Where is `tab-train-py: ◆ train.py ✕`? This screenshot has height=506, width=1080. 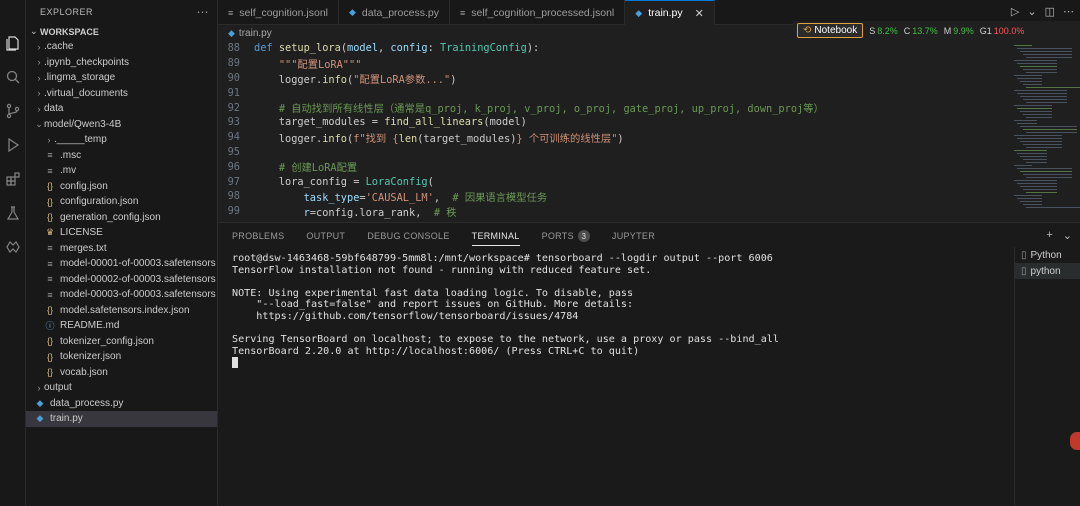 tab-train-py: ◆ train.py ✕ is located at coordinates (670, 12).